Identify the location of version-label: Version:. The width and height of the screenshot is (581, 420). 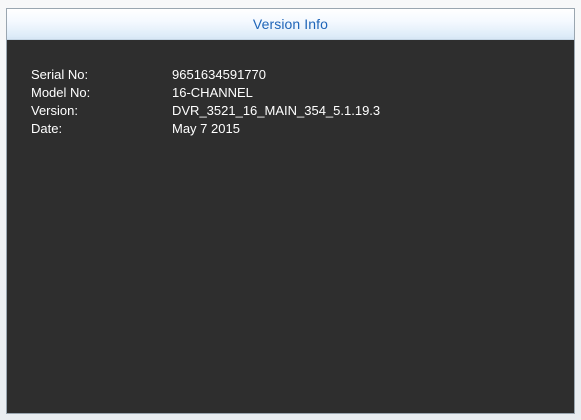
(54, 110).